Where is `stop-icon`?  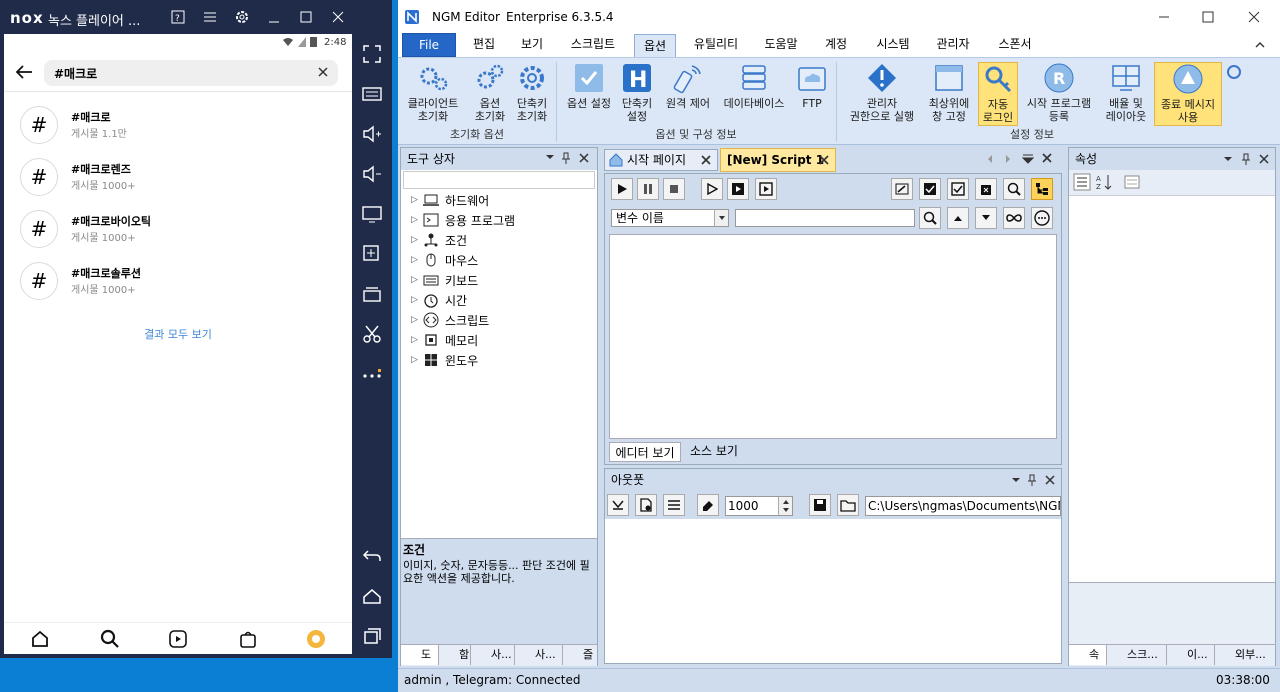
stop-icon is located at coordinates (674, 189).